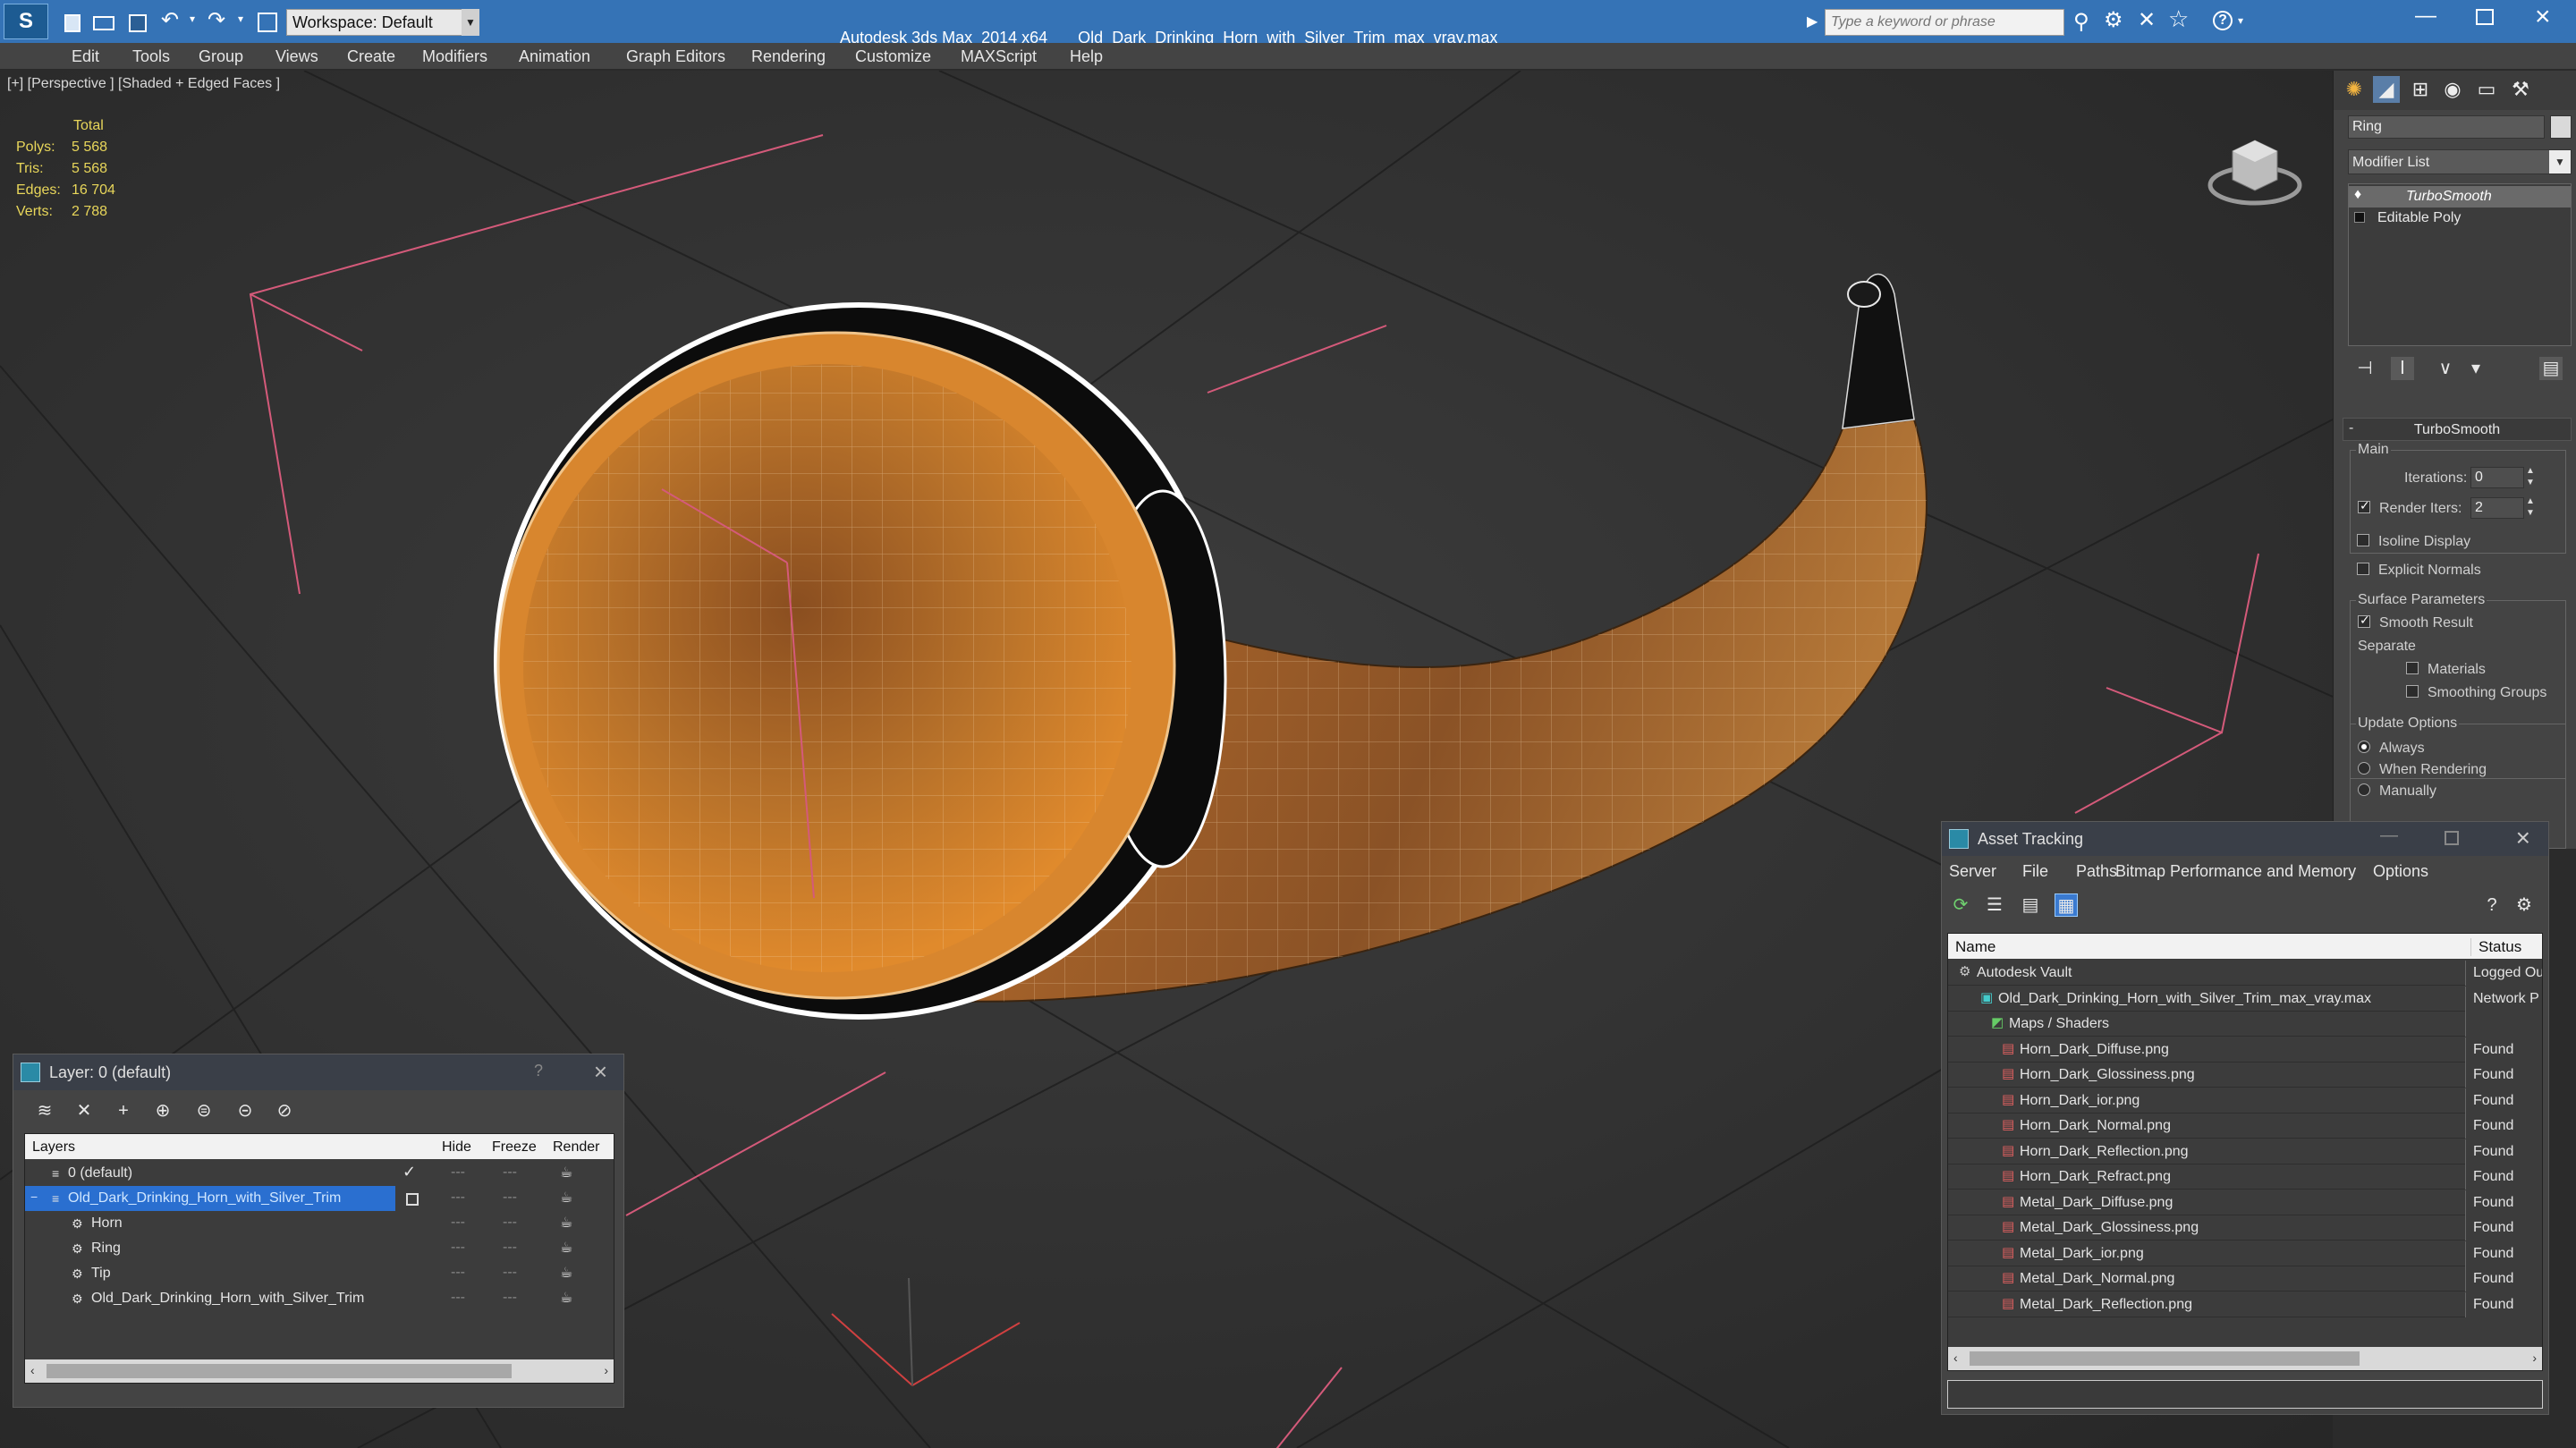 The width and height of the screenshot is (2576, 1448). I want to click on asset-row: ▤ Metal_Dark_Reflection.png Found, so click(2245, 1304).